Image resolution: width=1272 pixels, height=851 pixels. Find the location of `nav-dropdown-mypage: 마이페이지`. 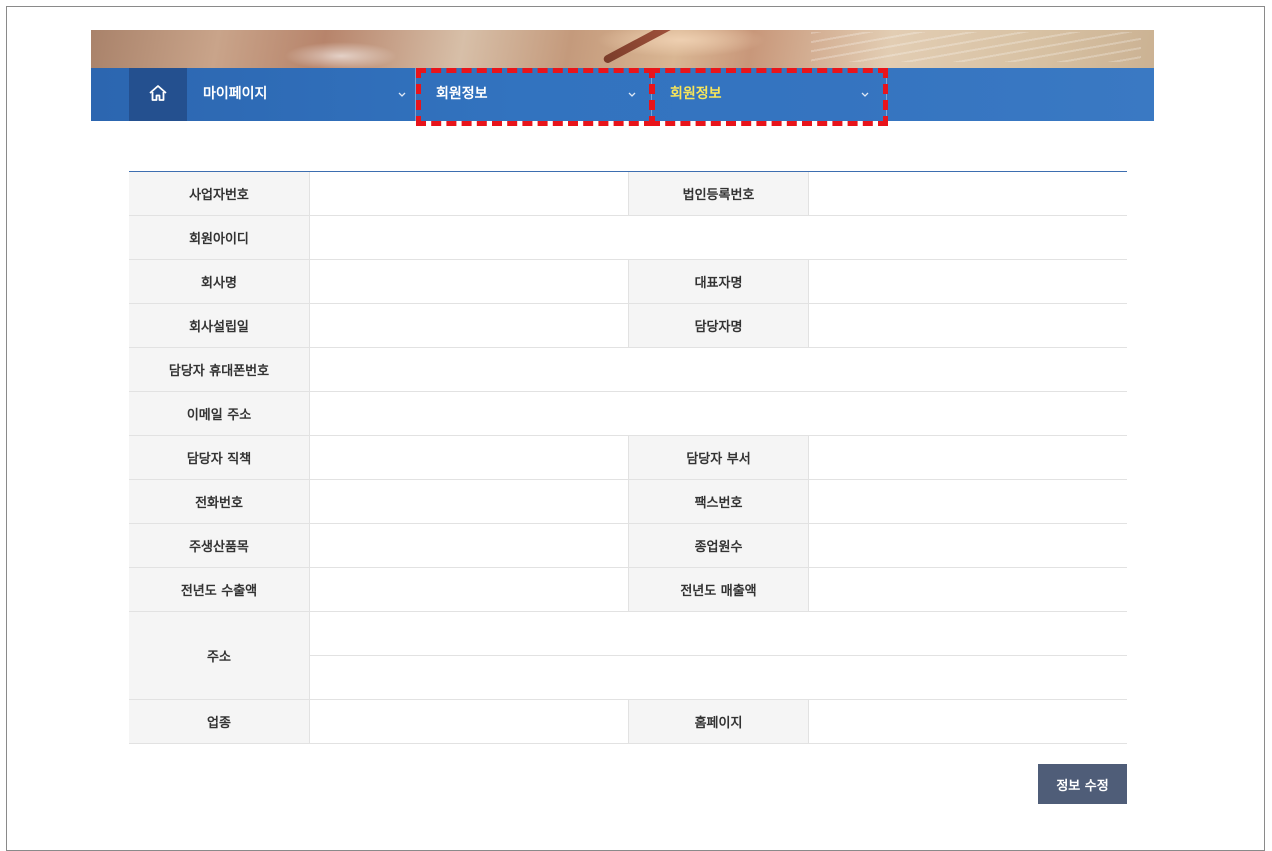

nav-dropdown-mypage: 마이페이지 is located at coordinates (301, 94).